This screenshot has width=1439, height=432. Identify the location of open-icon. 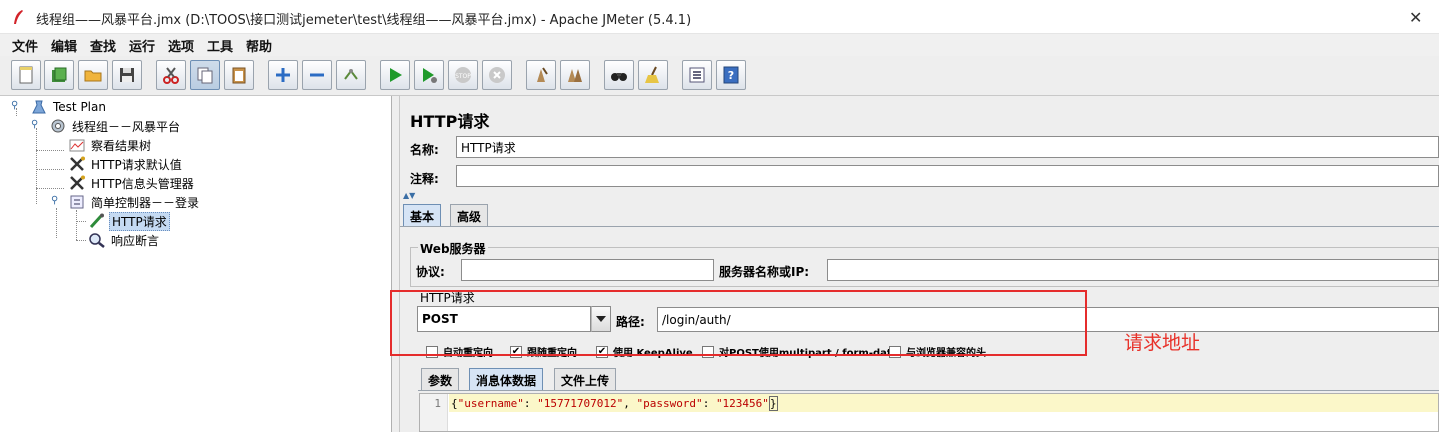
(93, 76).